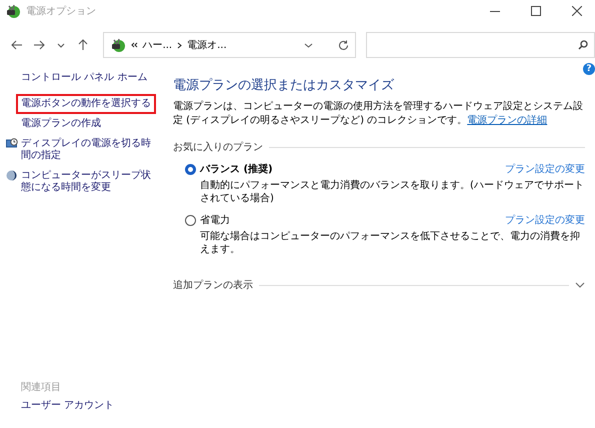 The width and height of the screenshot is (595, 428). Describe the element at coordinates (38, 45) in the screenshot. I see `arrow-right-icon` at that location.